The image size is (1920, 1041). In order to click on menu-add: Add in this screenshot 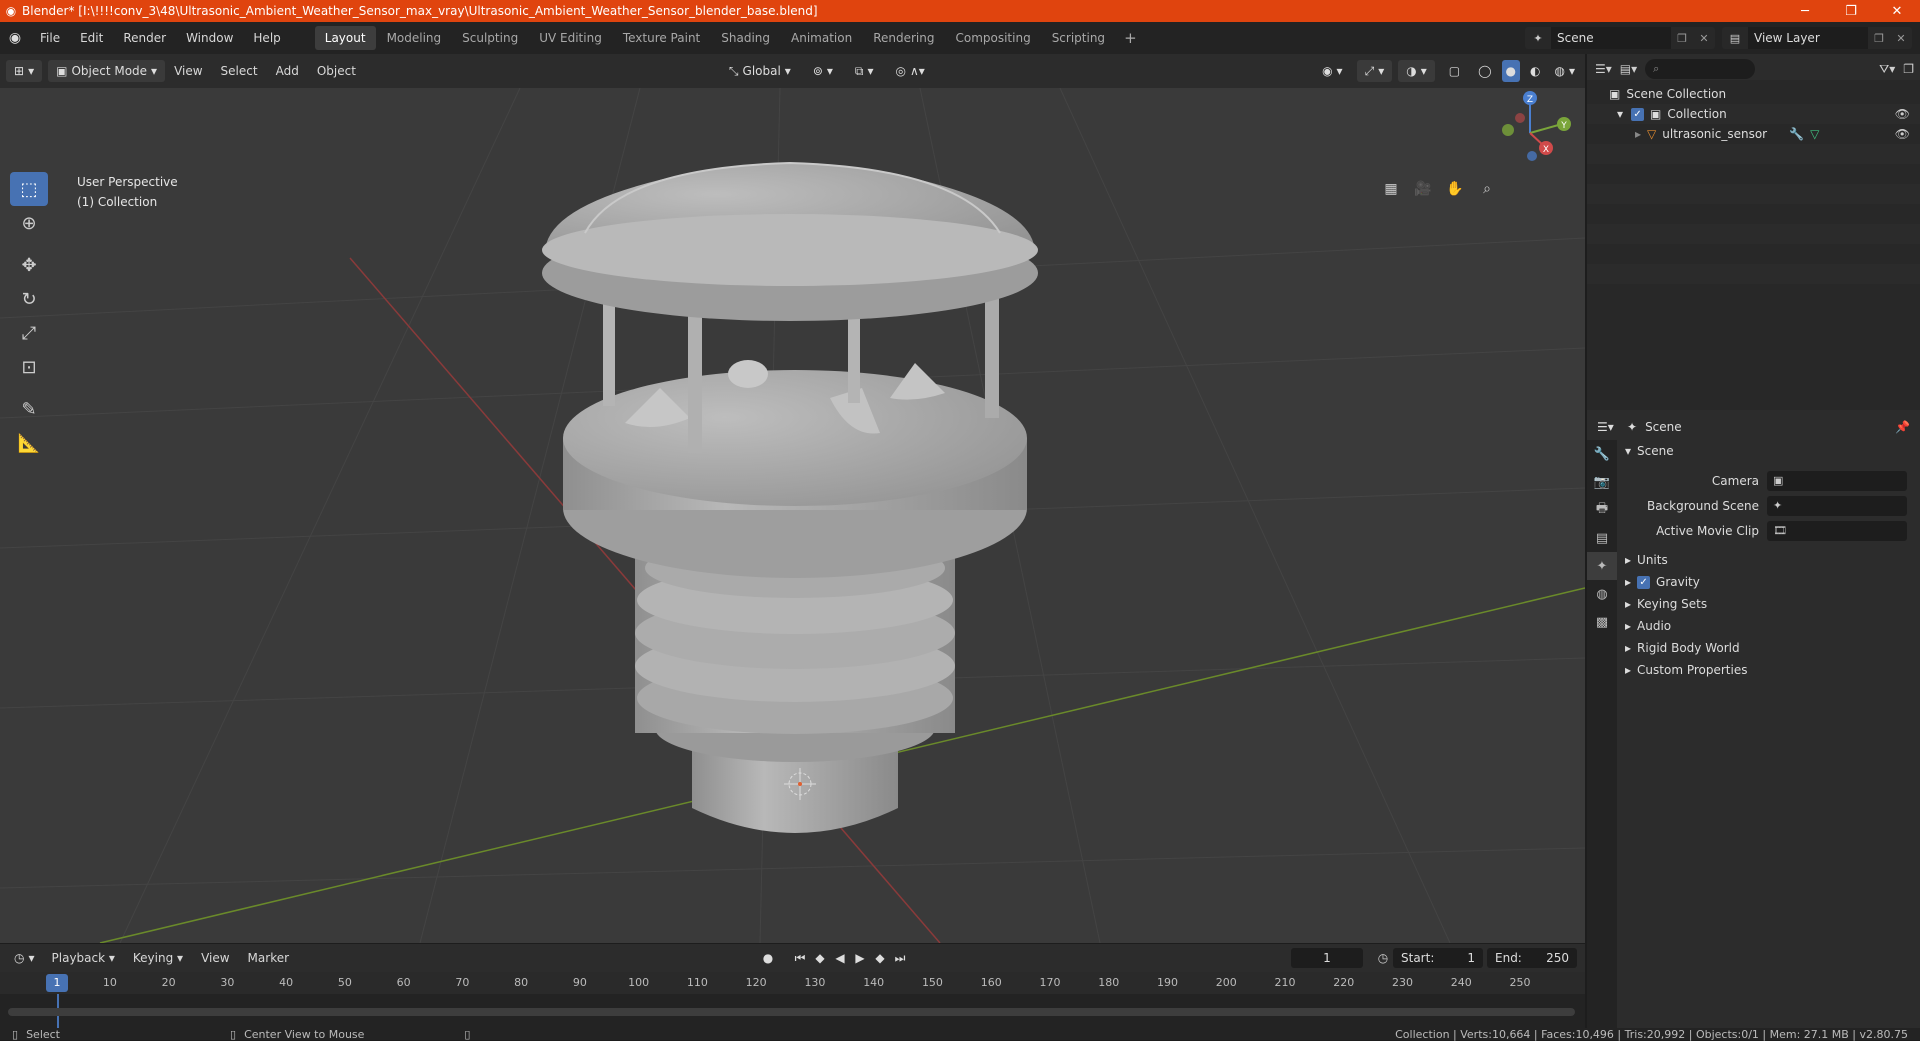, I will do `click(287, 71)`.